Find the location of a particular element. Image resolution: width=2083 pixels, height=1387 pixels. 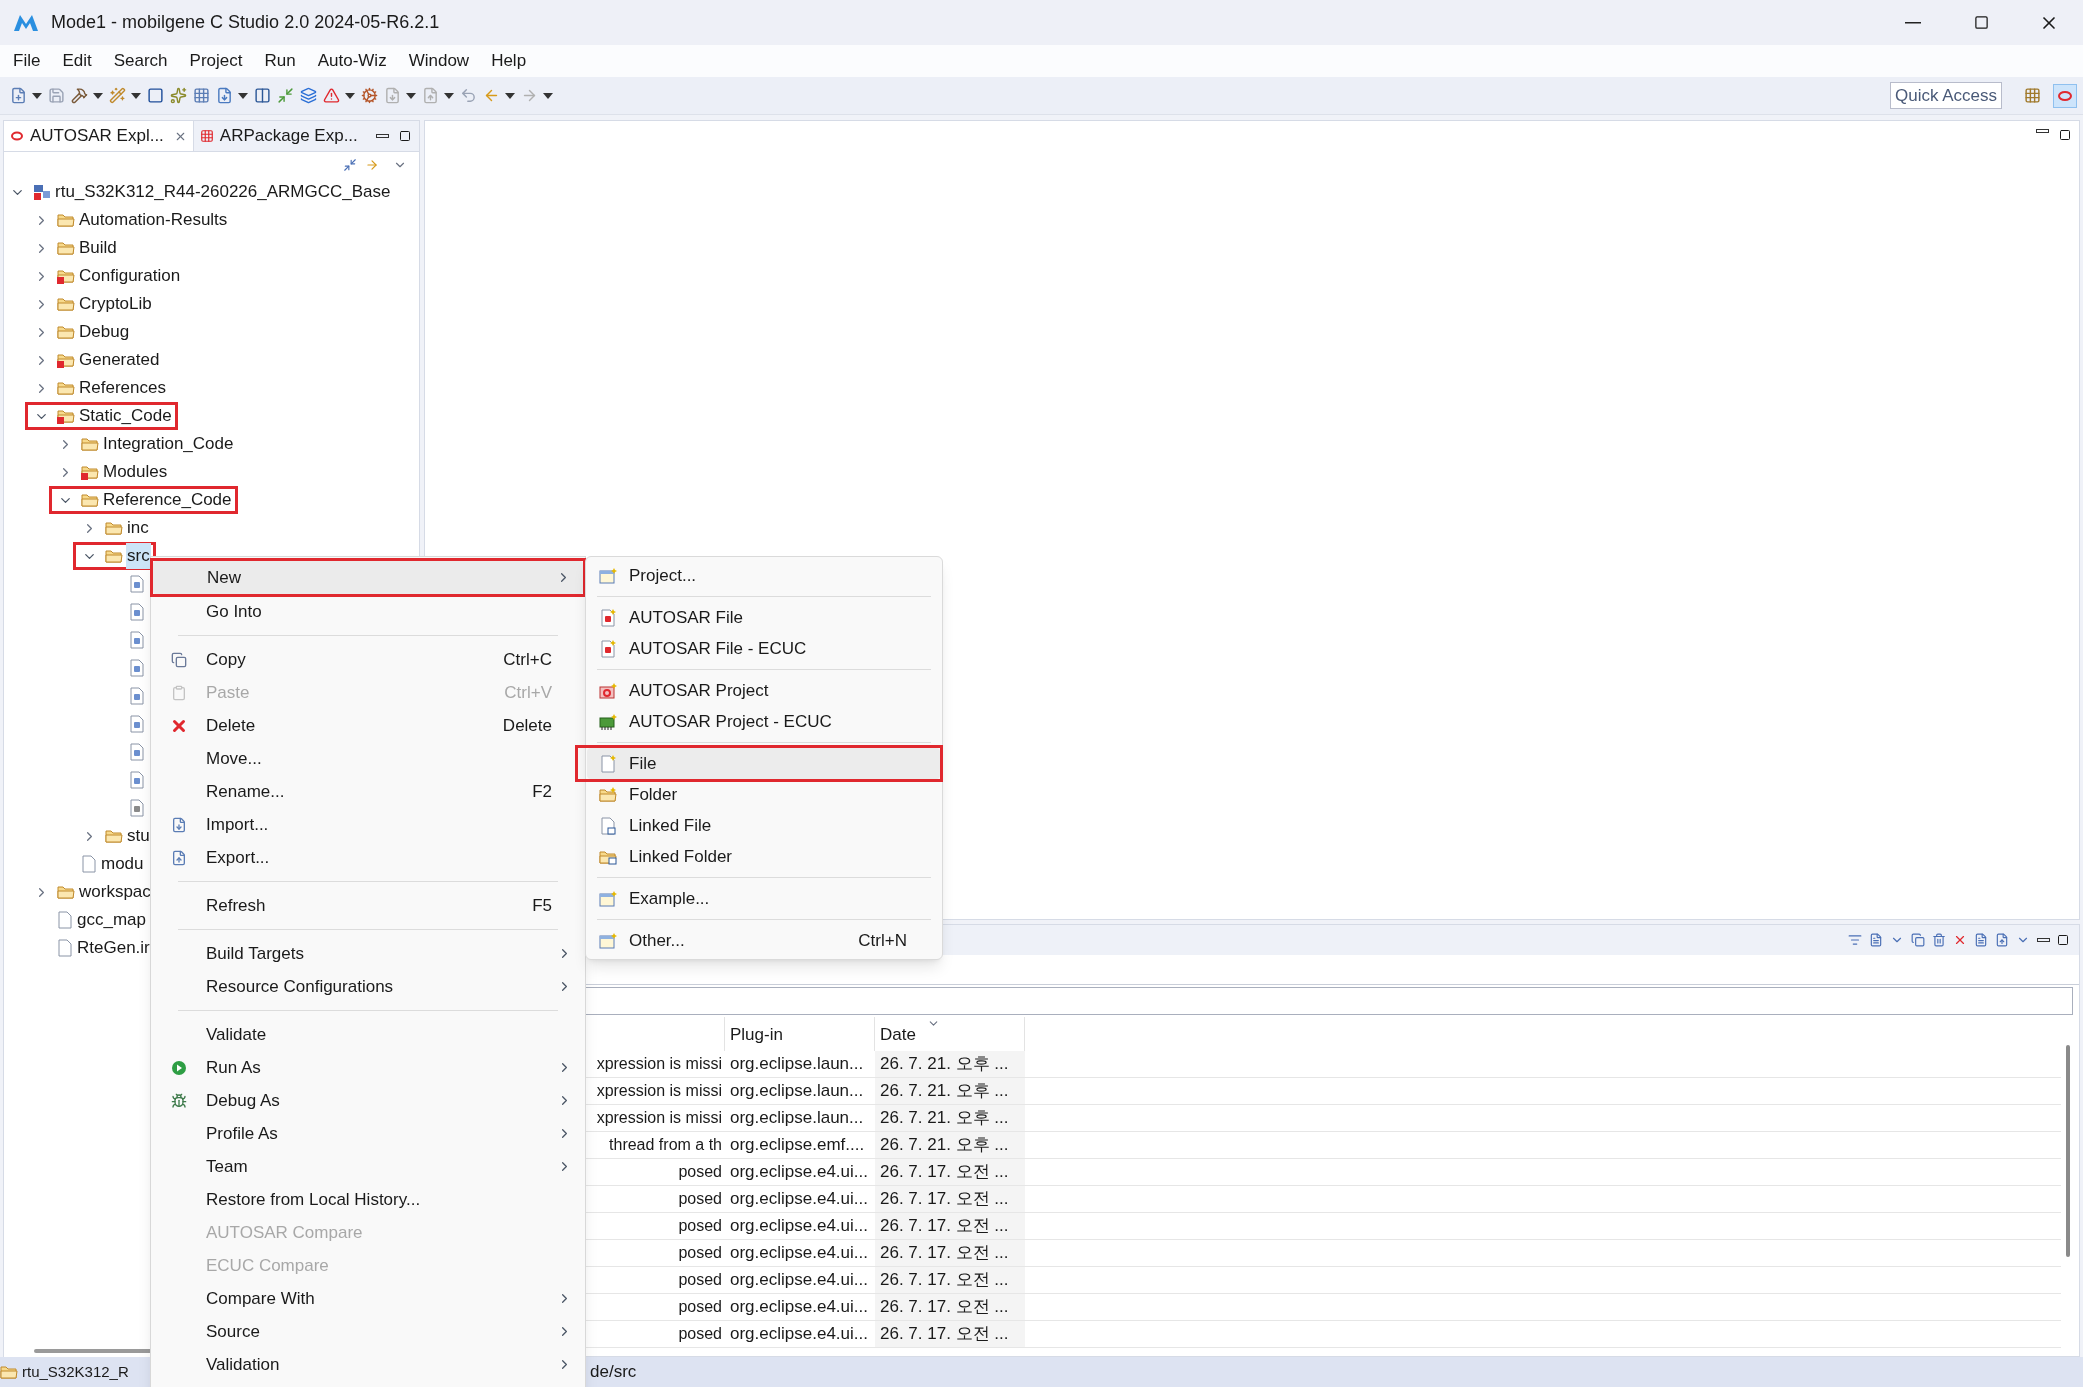

grid-icon is located at coordinates (201, 95).